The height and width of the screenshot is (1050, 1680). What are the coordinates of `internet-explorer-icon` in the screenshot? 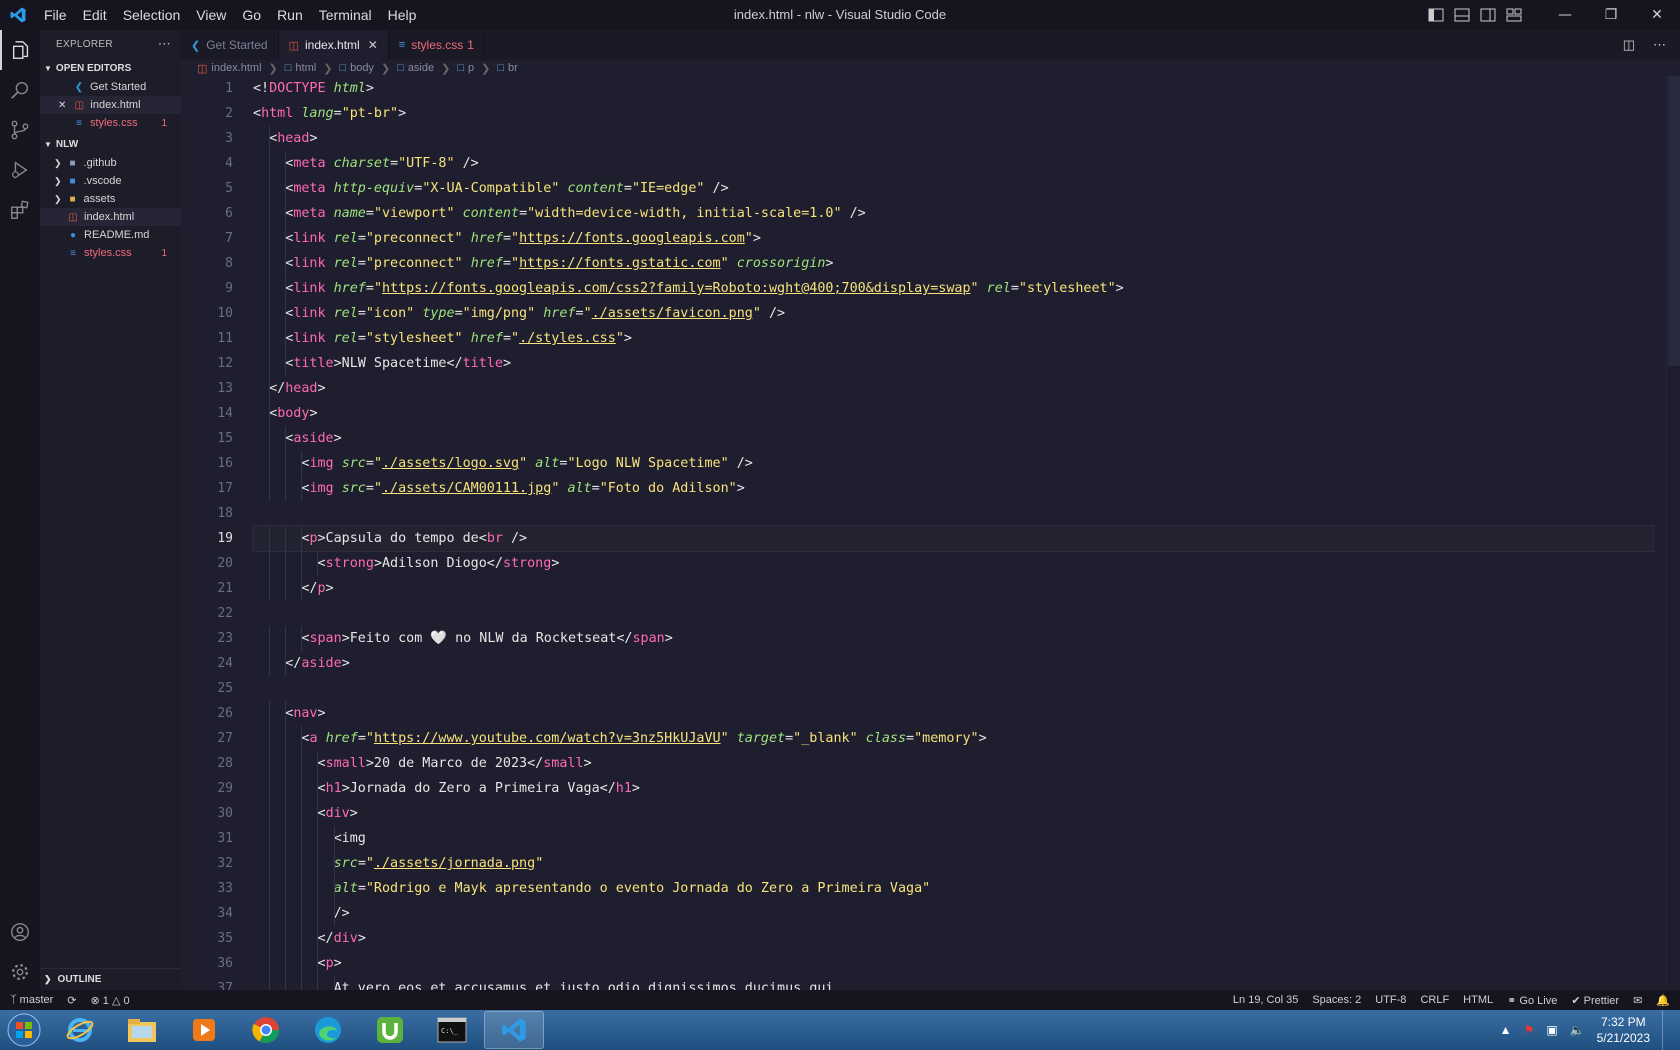 It's located at (80, 1030).